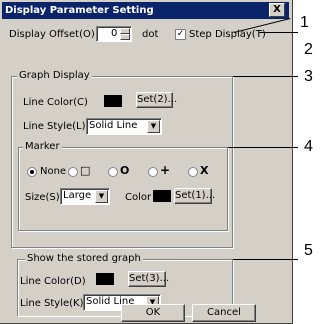 The width and height of the screenshot is (321, 324). What do you see at coordinates (84, 259) in the screenshot?
I see `stored-graph-title: Show the stored graph` at bounding box center [84, 259].